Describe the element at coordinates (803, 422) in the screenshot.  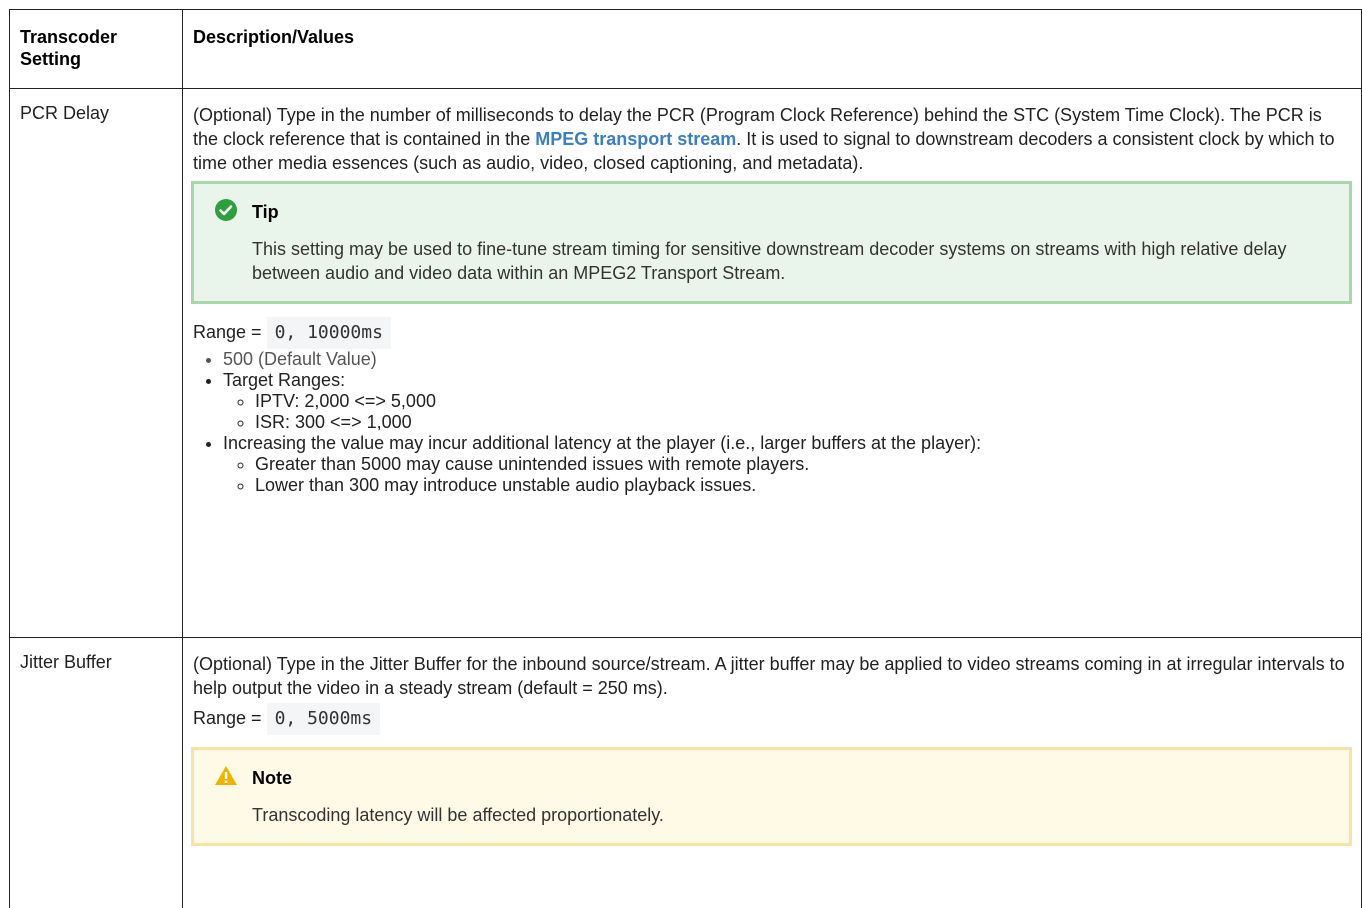
I see `list-item: ISR: 300 <=> 1,000` at that location.